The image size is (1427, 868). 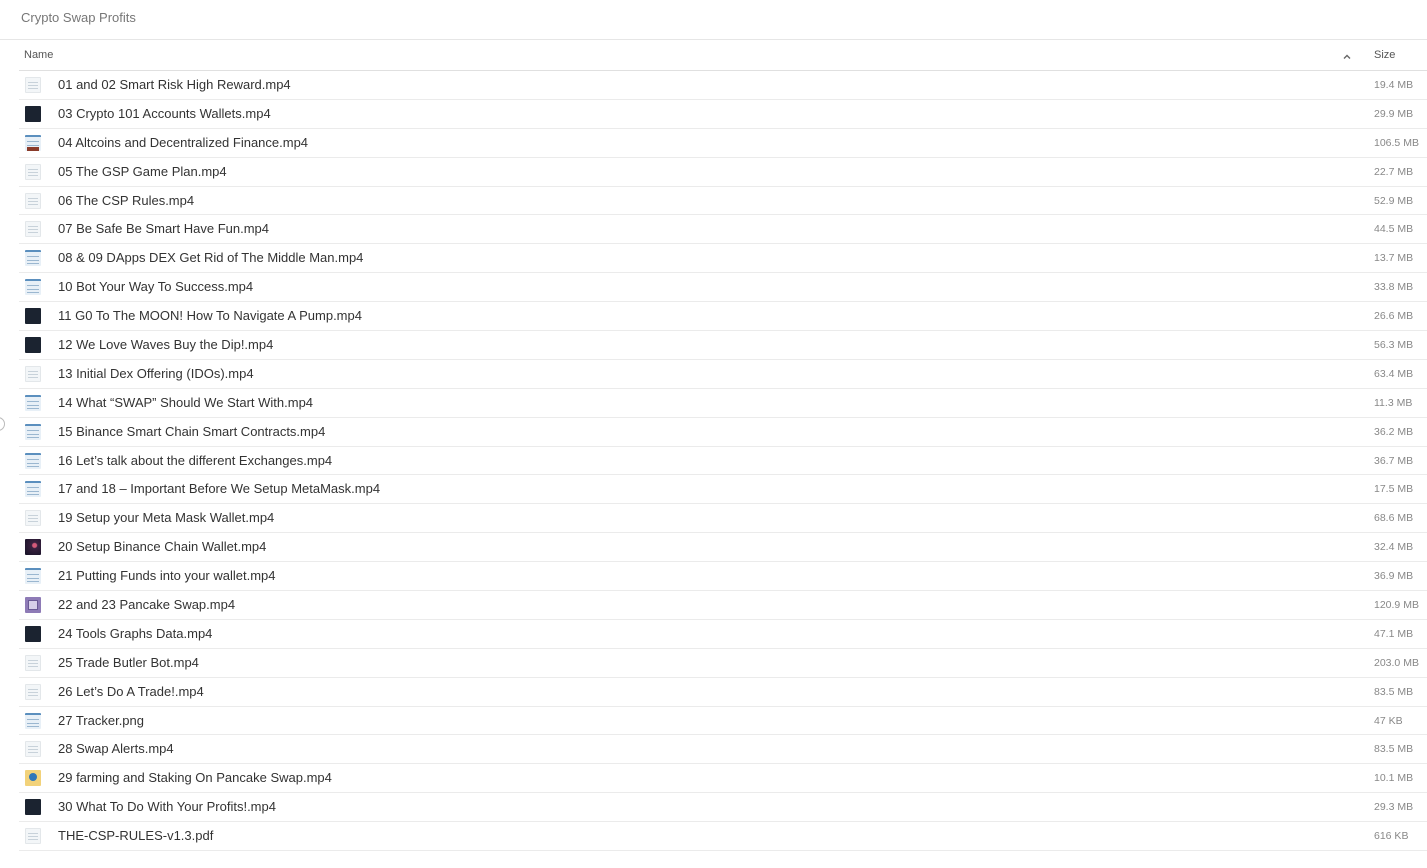 What do you see at coordinates (155, 286) in the screenshot?
I see `file-name: 10 Bot Your Way To Success.mp4` at bounding box center [155, 286].